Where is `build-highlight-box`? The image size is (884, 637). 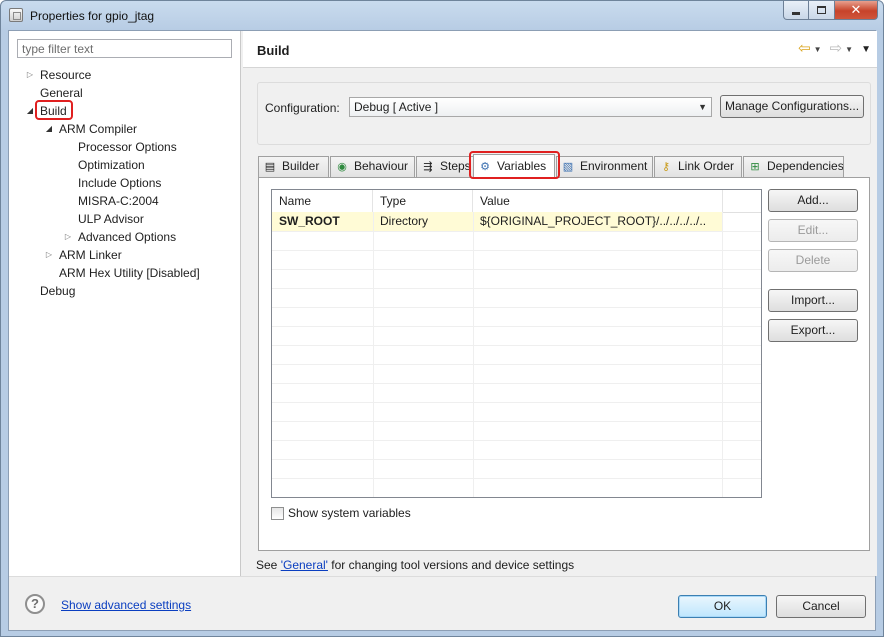
build-highlight-box is located at coordinates (54, 110).